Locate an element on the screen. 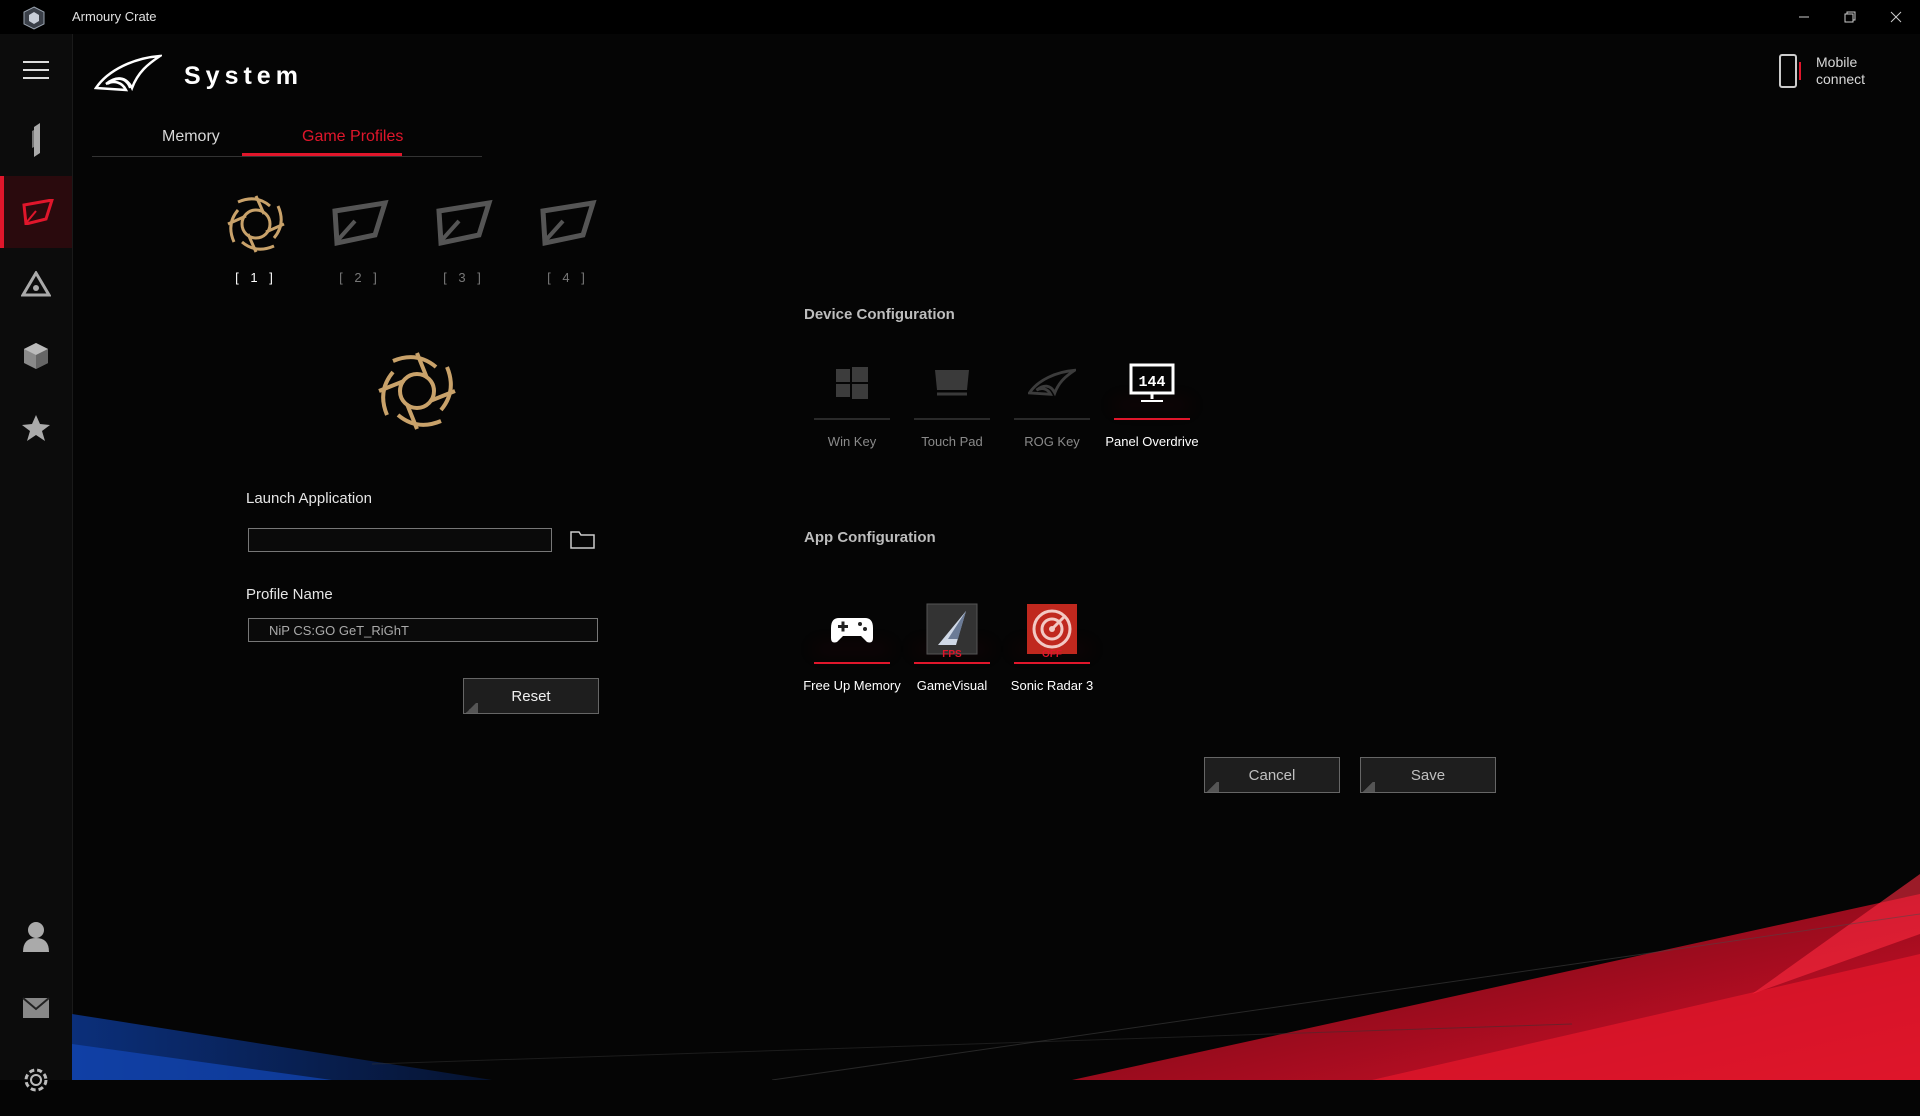 This screenshot has height=1116, width=1920. sidebar-item-armoury is located at coordinates (36, 356).